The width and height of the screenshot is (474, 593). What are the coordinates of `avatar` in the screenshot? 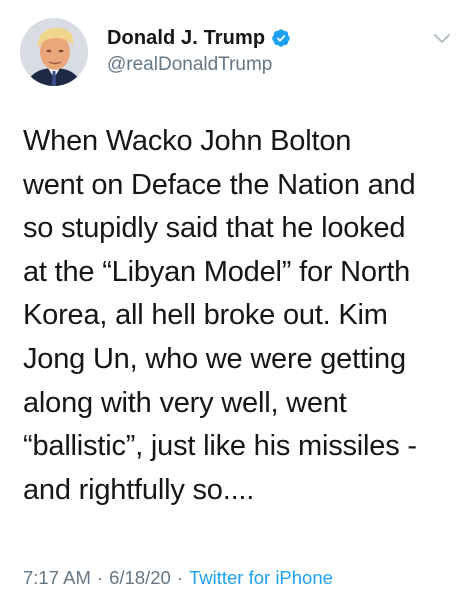 It's located at (54, 52).